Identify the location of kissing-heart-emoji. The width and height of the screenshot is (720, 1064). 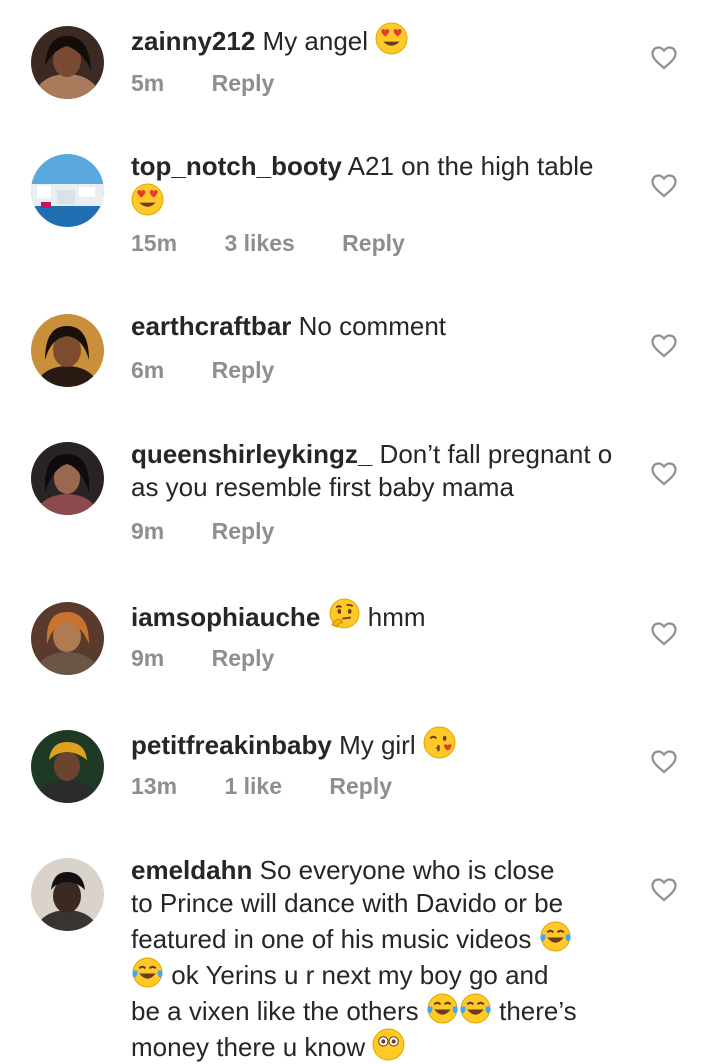
(439, 742).